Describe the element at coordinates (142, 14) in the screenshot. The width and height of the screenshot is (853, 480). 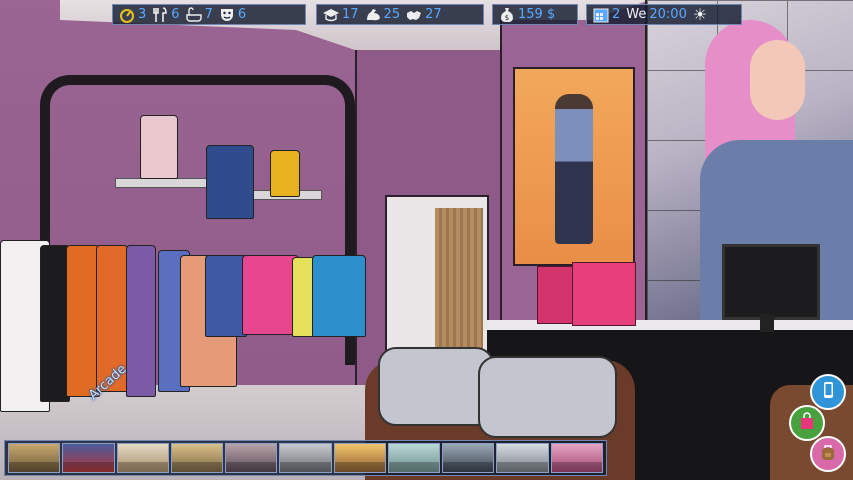
I see `energy-value: 3` at that location.